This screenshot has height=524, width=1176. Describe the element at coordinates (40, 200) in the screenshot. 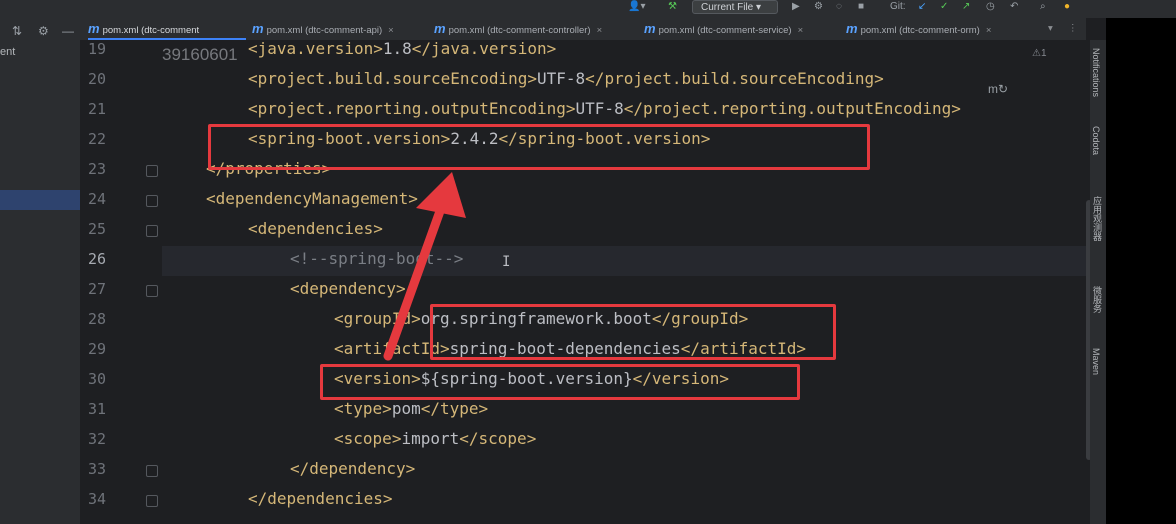

I see `project-tree-selected-row` at that location.